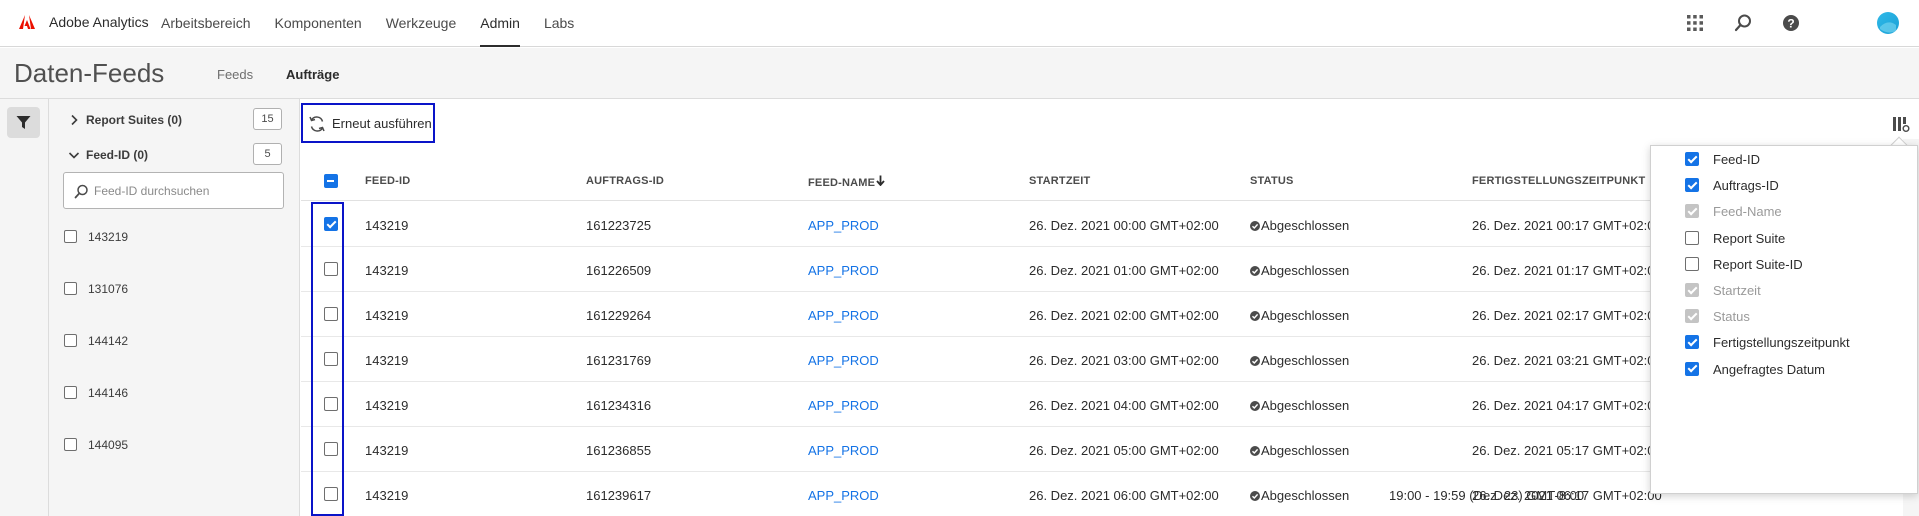 The height and width of the screenshot is (516, 1919). I want to click on filter-toggle-button, so click(23, 122).